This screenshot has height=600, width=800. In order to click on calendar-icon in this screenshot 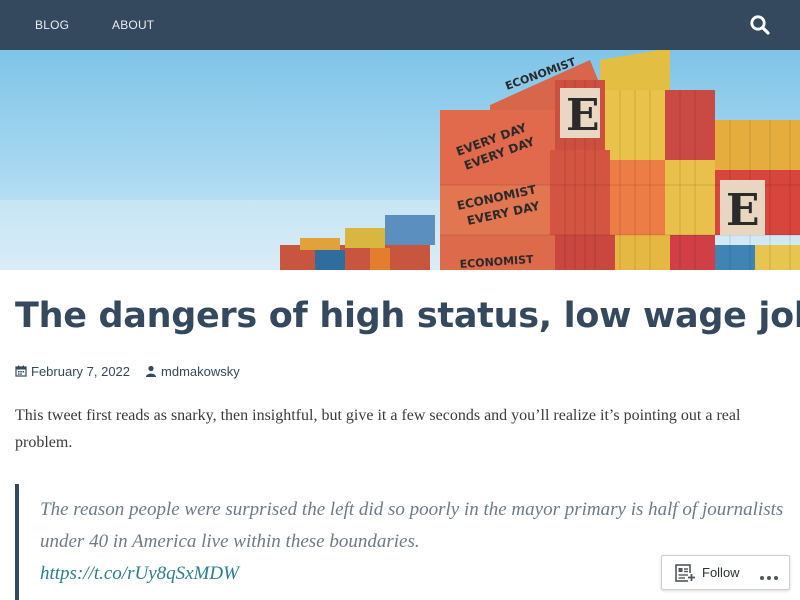, I will do `click(21, 371)`.